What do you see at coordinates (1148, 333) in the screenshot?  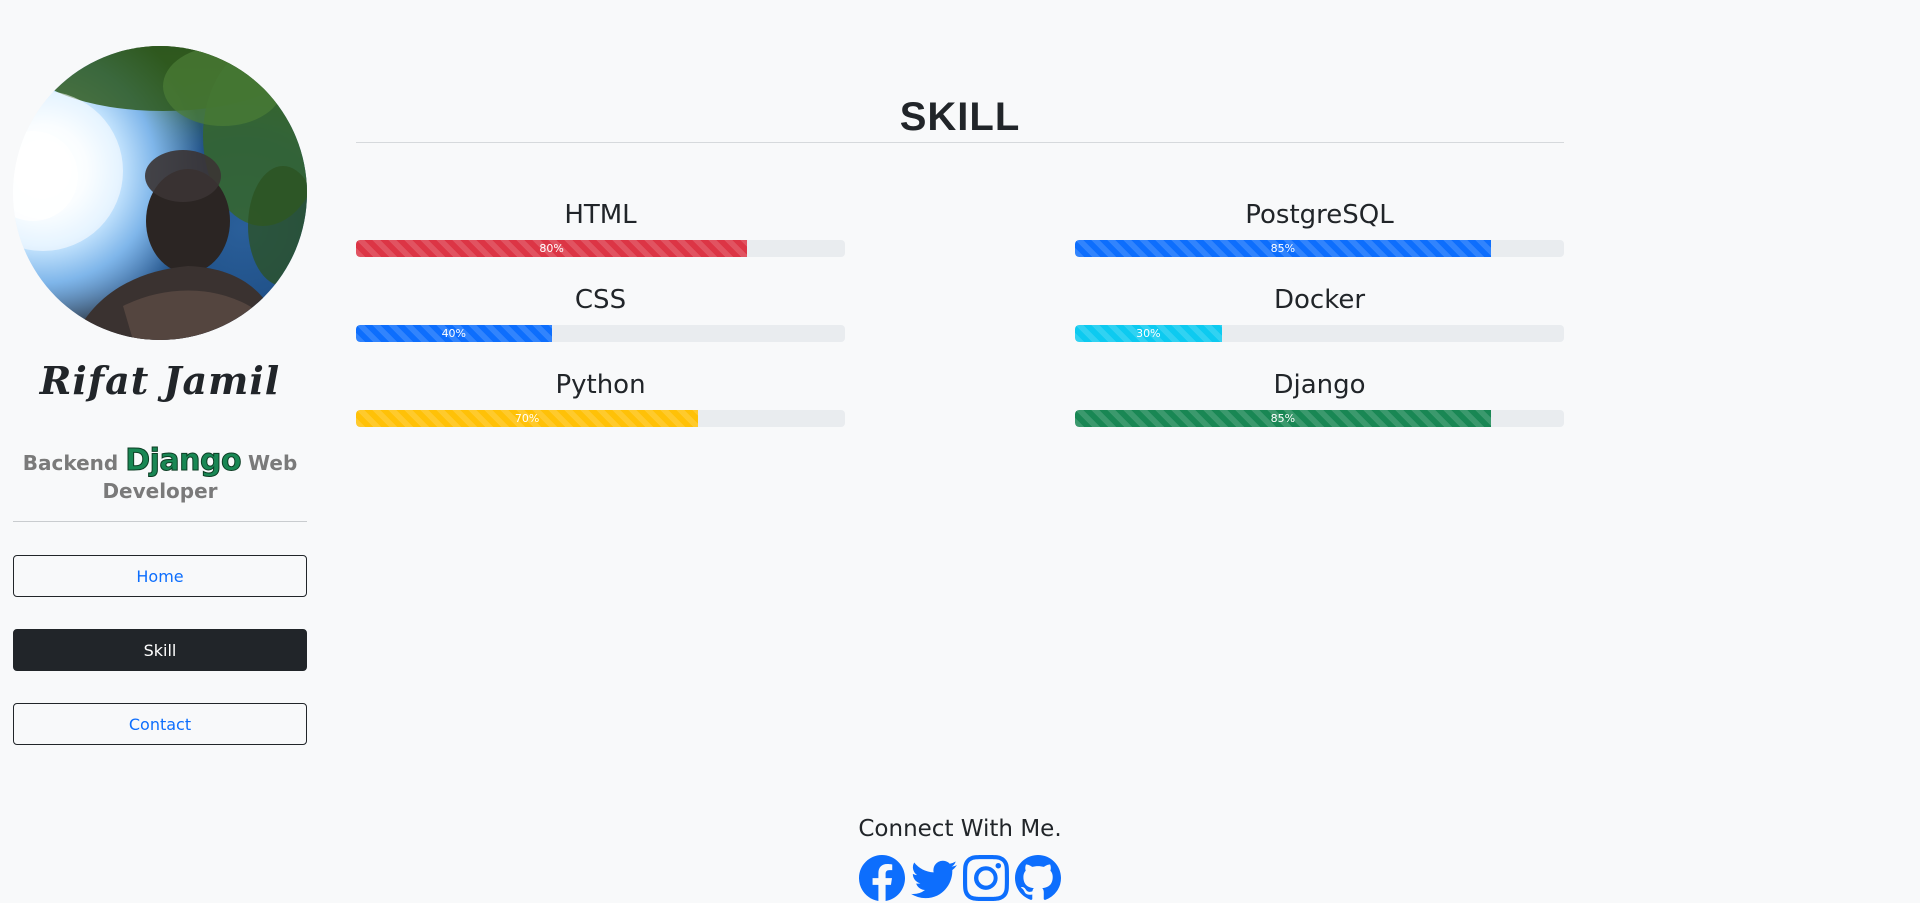 I see `progress-bar: 30%` at bounding box center [1148, 333].